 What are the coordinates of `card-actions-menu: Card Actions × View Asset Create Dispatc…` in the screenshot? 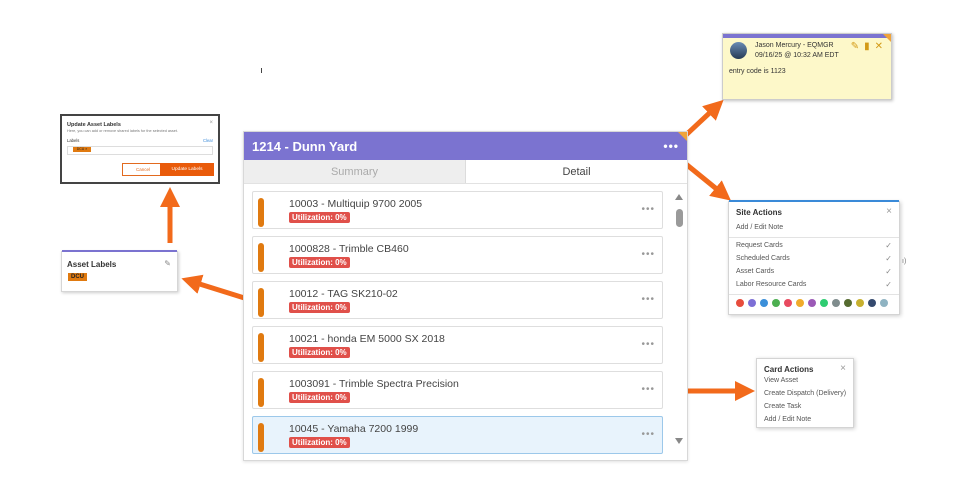 It's located at (805, 393).